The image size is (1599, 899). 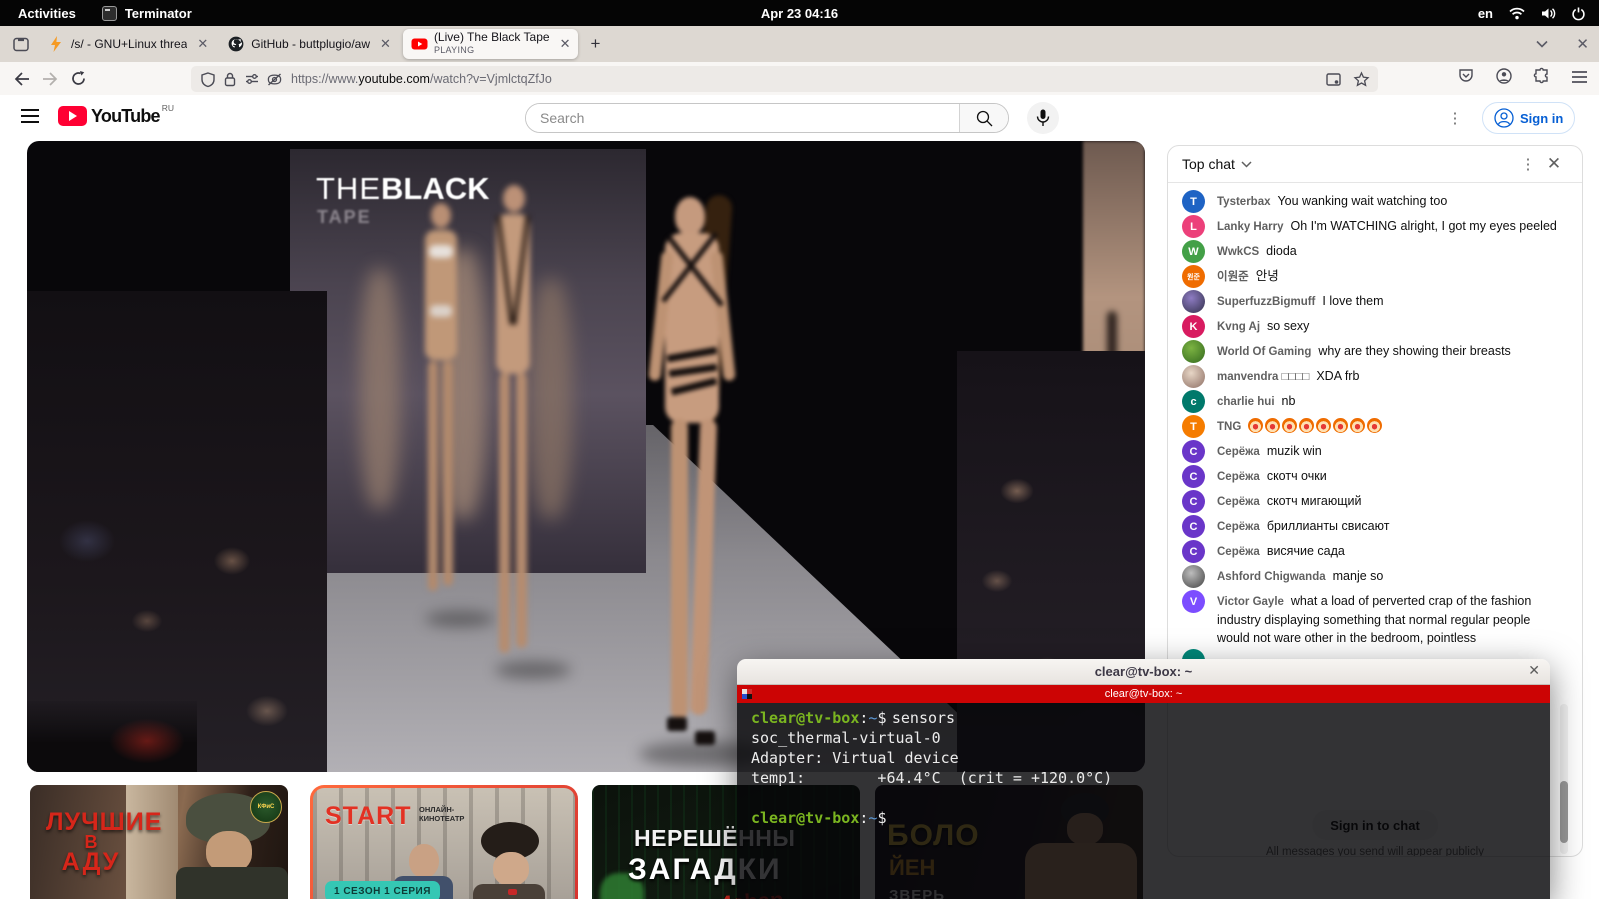 I want to click on tab-gnu-linux-thread: /s/ - GNU+Linux threa ✕, so click(x=128, y=44).